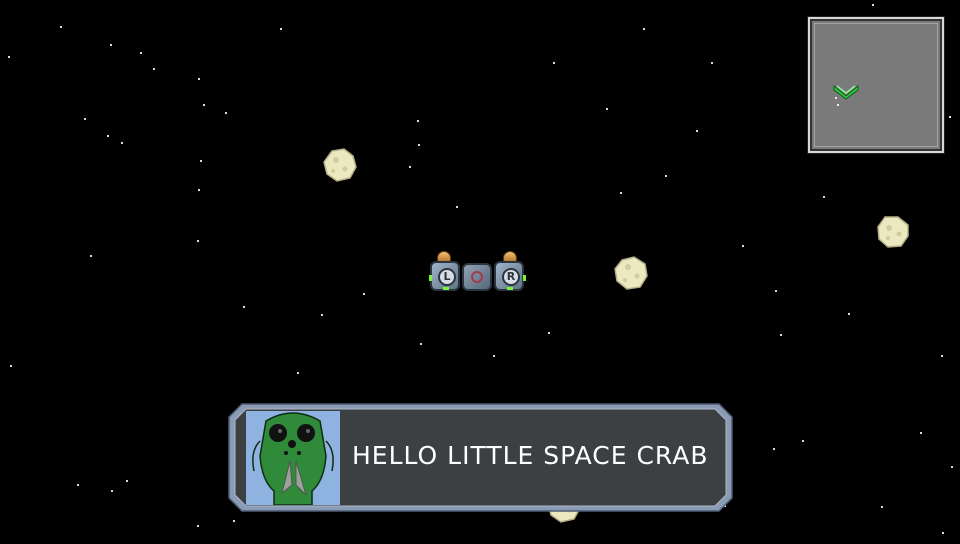 Image resolution: width=960 pixels, height=544 pixels. I want to click on alien-portrait-icon, so click(293, 458).